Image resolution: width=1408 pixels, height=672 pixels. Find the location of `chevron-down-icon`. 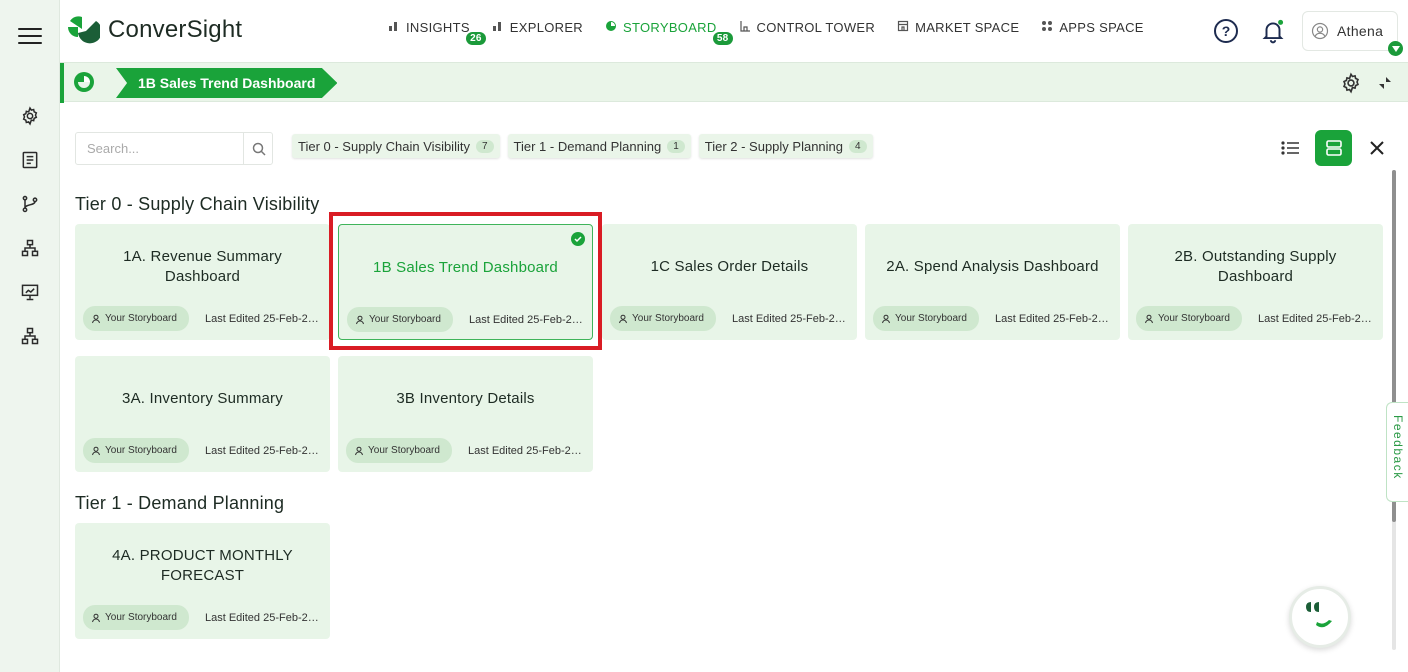

chevron-down-icon is located at coordinates (1395, 48).